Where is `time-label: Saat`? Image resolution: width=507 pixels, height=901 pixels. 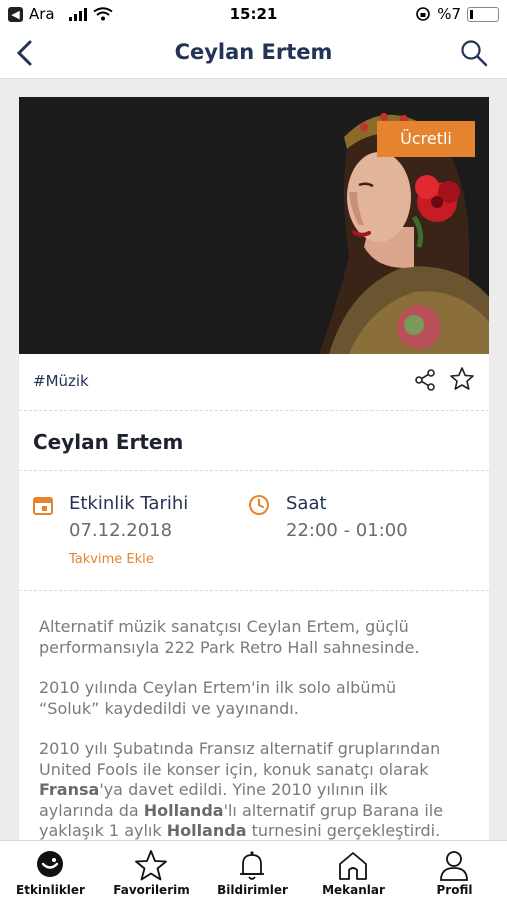
time-label: Saat is located at coordinates (306, 503).